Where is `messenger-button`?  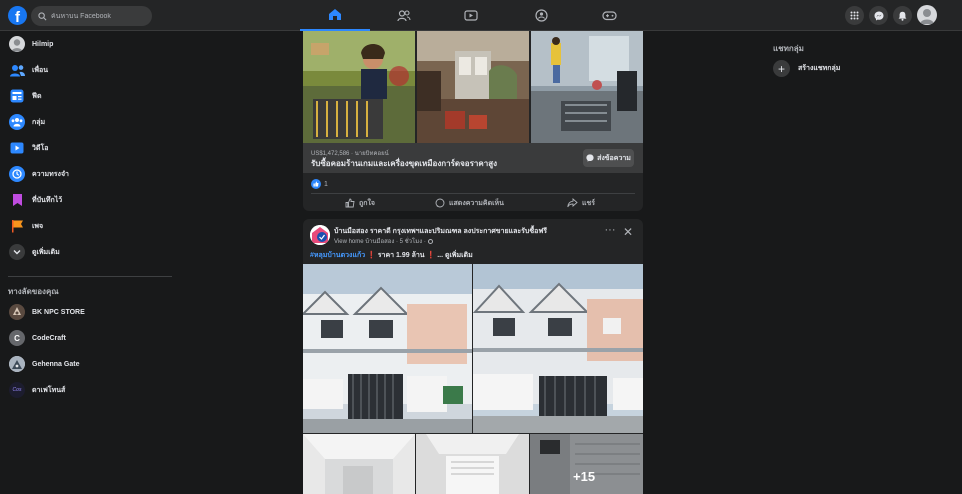
messenger-button is located at coordinates (878, 15).